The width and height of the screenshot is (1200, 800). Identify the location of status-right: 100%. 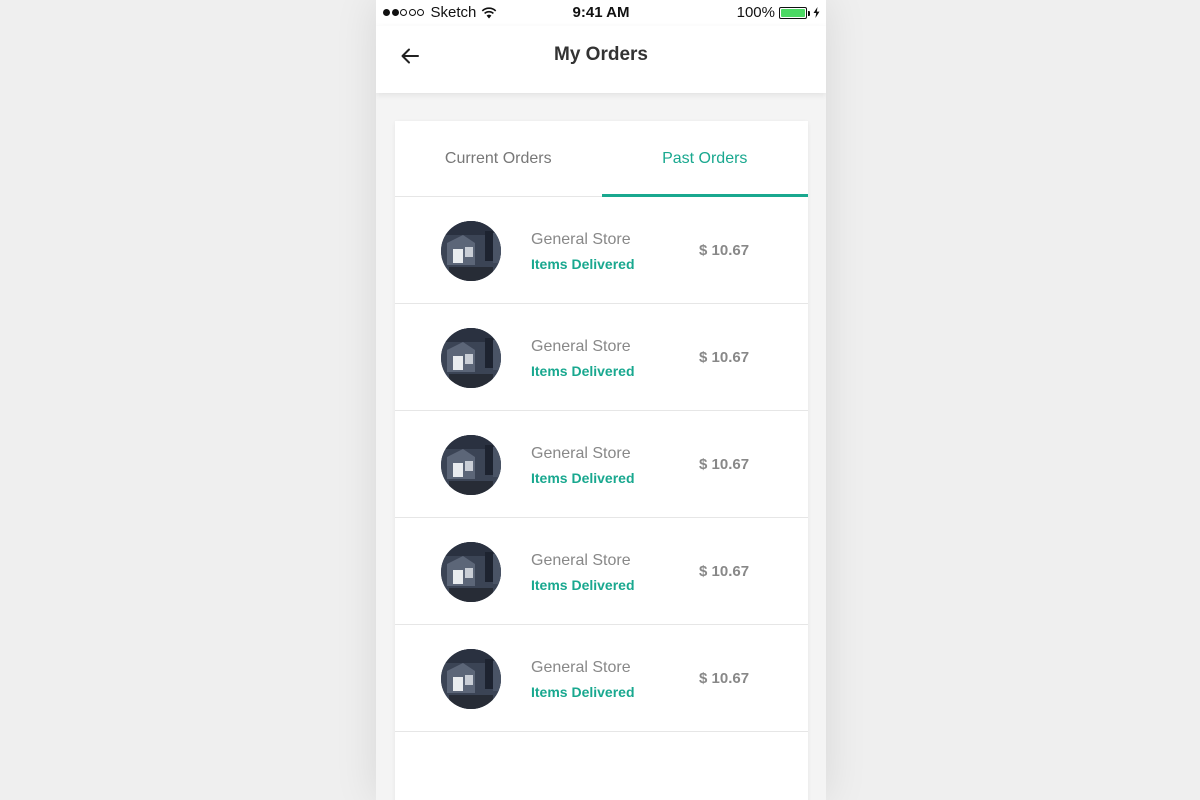
(778, 12).